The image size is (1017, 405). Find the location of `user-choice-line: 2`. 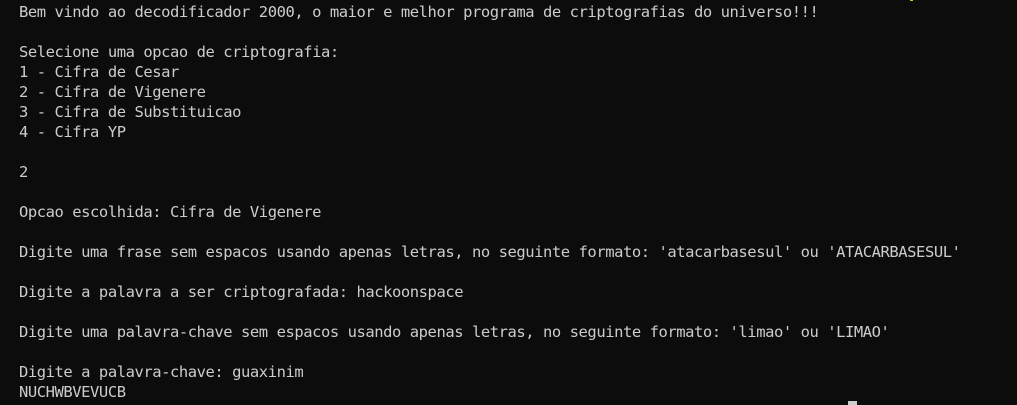

user-choice-line: 2 is located at coordinates (23, 172).